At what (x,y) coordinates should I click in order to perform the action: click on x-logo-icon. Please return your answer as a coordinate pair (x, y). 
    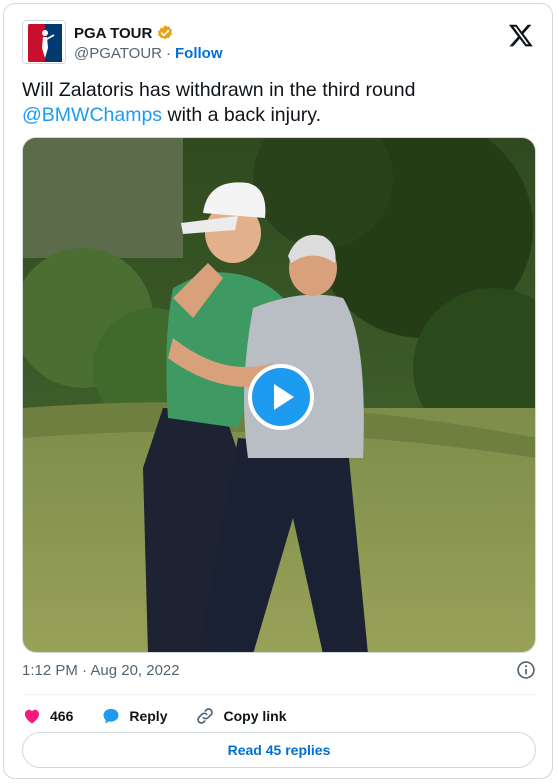
    Looking at the image, I should click on (521, 35).